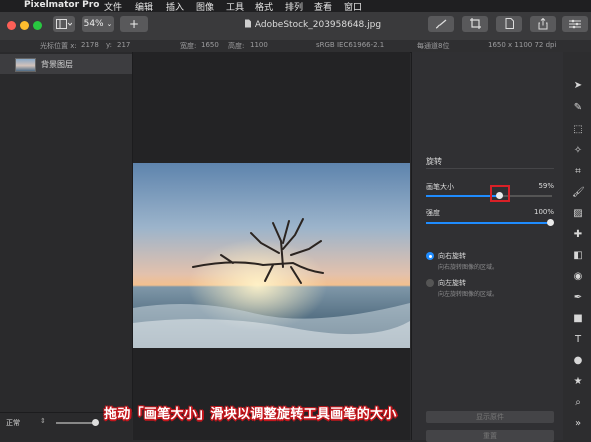 The width and height of the screenshot is (591, 442). What do you see at coordinates (468, 267) in the screenshot?
I see `rotate-right-desc: 向右旋转图像的区域。` at bounding box center [468, 267].